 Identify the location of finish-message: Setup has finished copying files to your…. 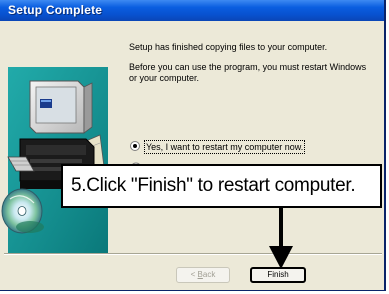
(228, 47).